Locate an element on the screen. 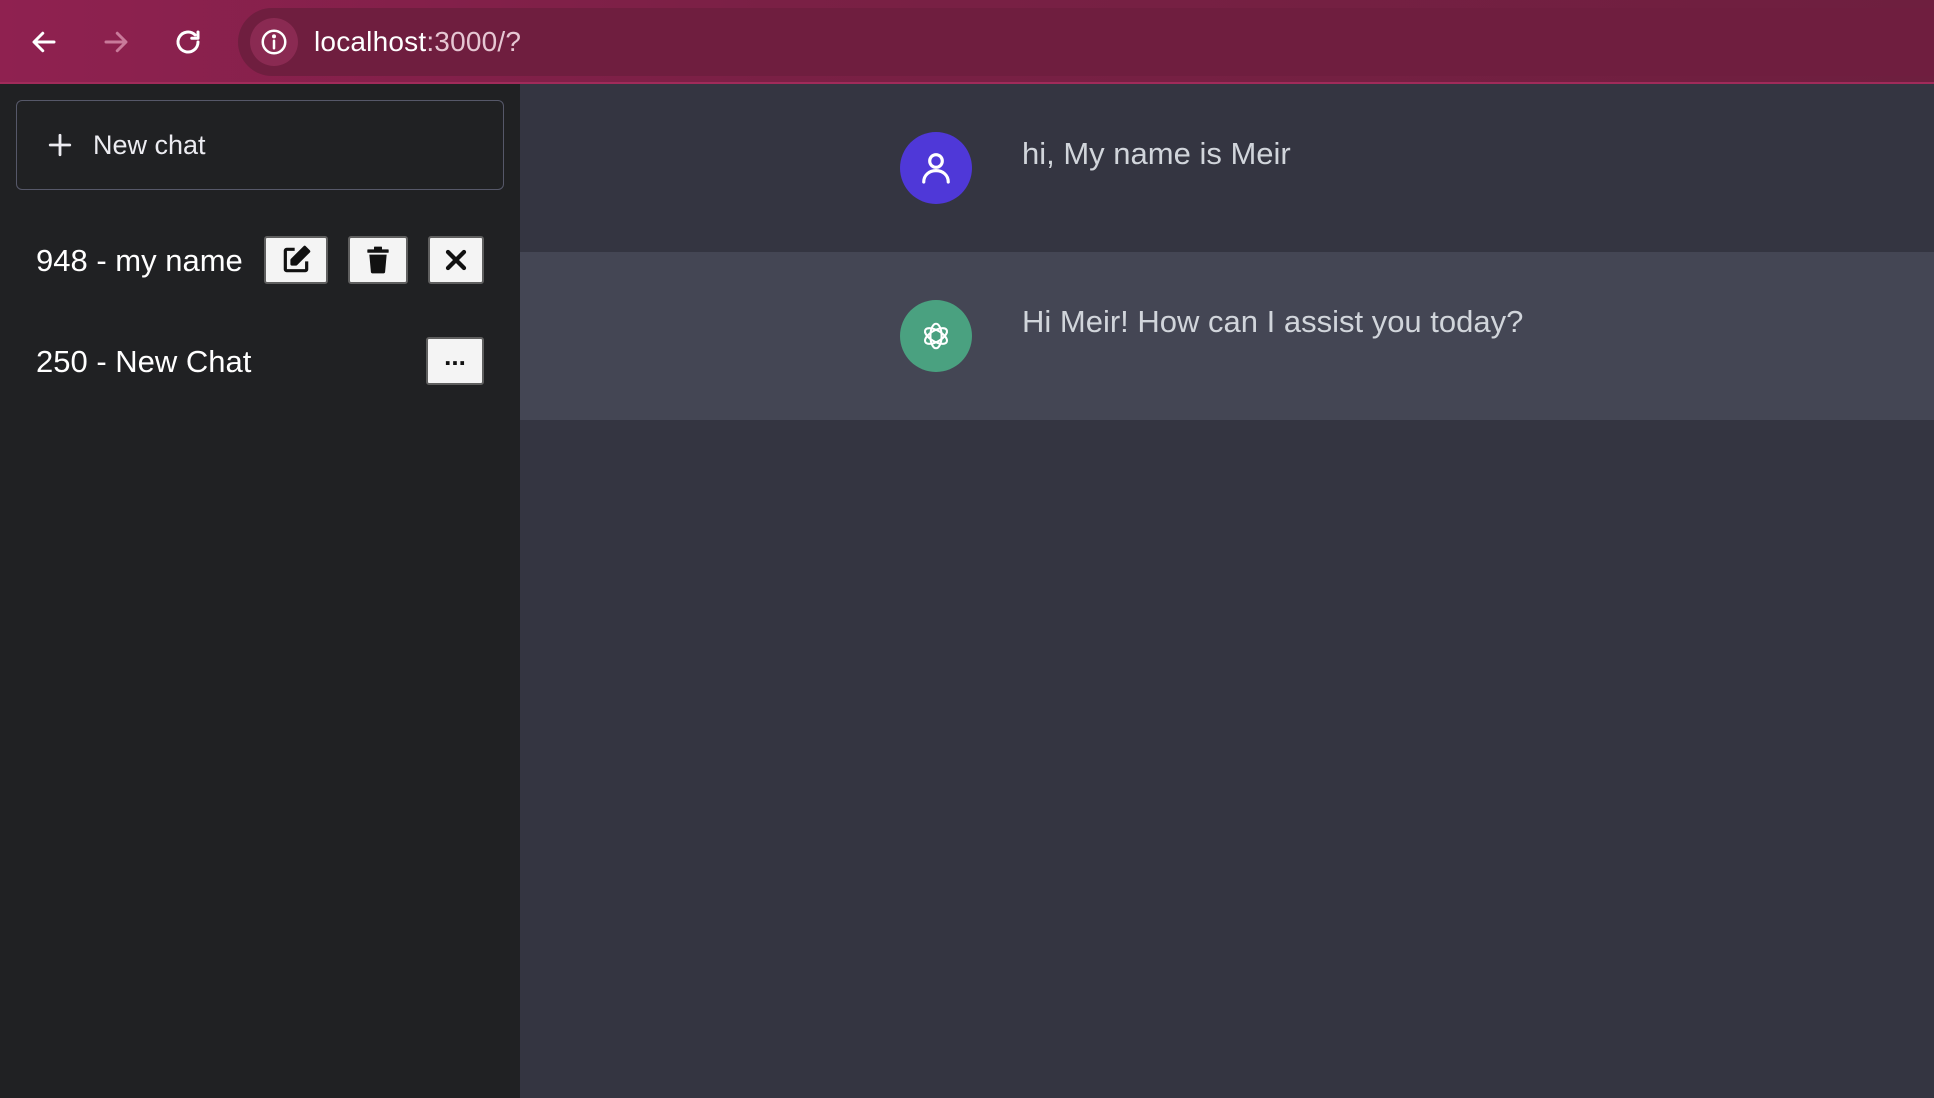 Image resolution: width=1934 pixels, height=1098 pixels. chat-list-item: 948 - my name is located at coordinates (266, 261).